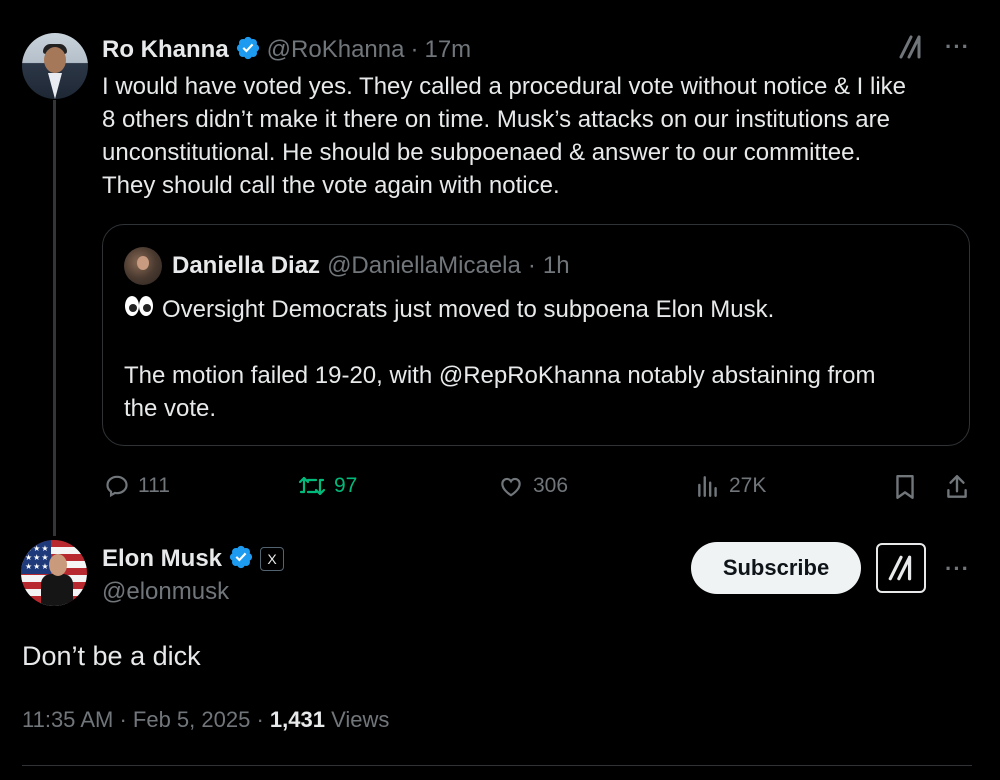 This screenshot has width=1000, height=780. What do you see at coordinates (67, 719) in the screenshot?
I see `tweet-time: 11:35 AM` at bounding box center [67, 719].